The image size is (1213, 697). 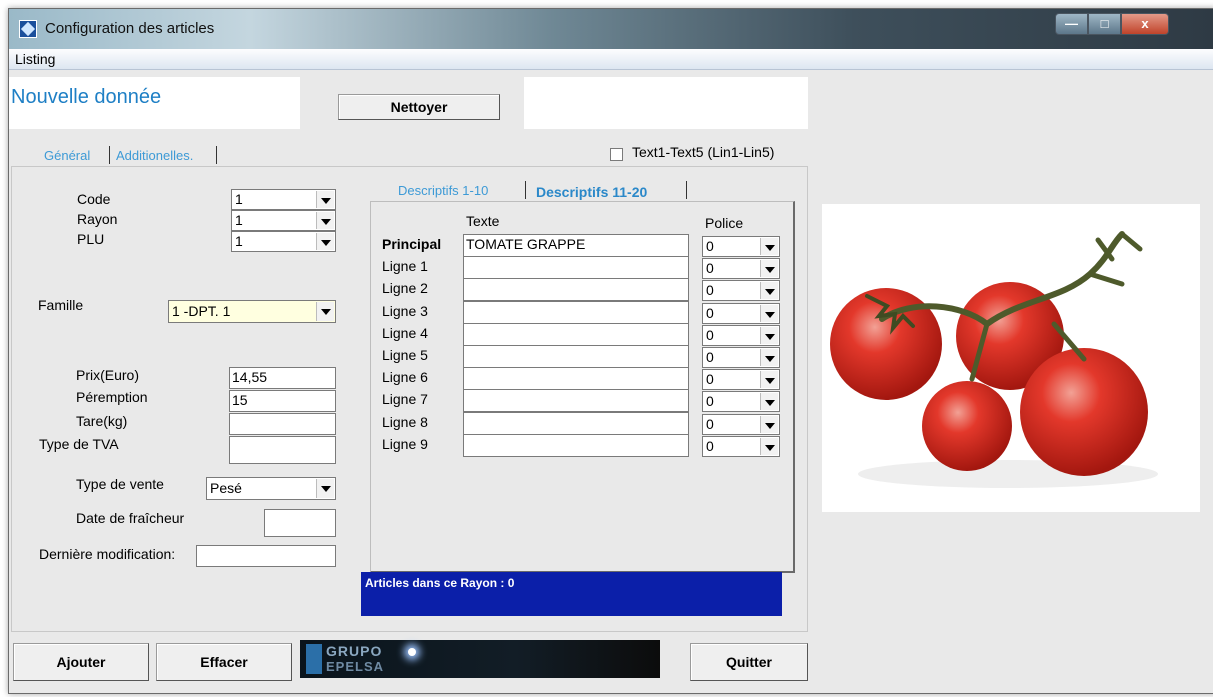 What do you see at coordinates (412, 244) in the screenshot?
I see `principal-label: Principal` at bounding box center [412, 244].